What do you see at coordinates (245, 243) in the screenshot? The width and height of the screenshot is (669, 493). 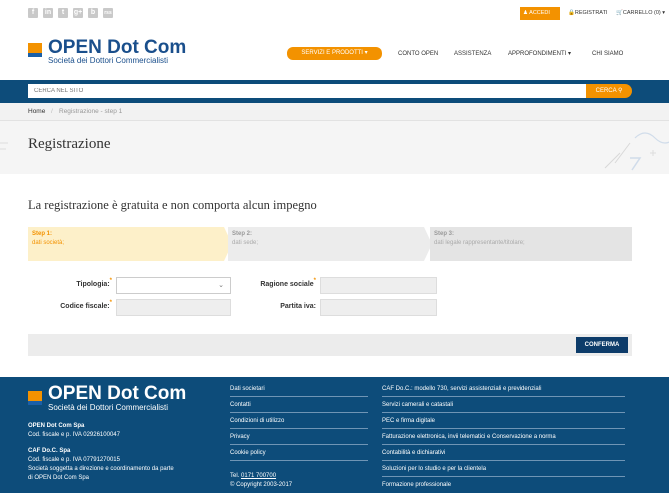 I see `step-2-desc: dati sede;` at bounding box center [245, 243].